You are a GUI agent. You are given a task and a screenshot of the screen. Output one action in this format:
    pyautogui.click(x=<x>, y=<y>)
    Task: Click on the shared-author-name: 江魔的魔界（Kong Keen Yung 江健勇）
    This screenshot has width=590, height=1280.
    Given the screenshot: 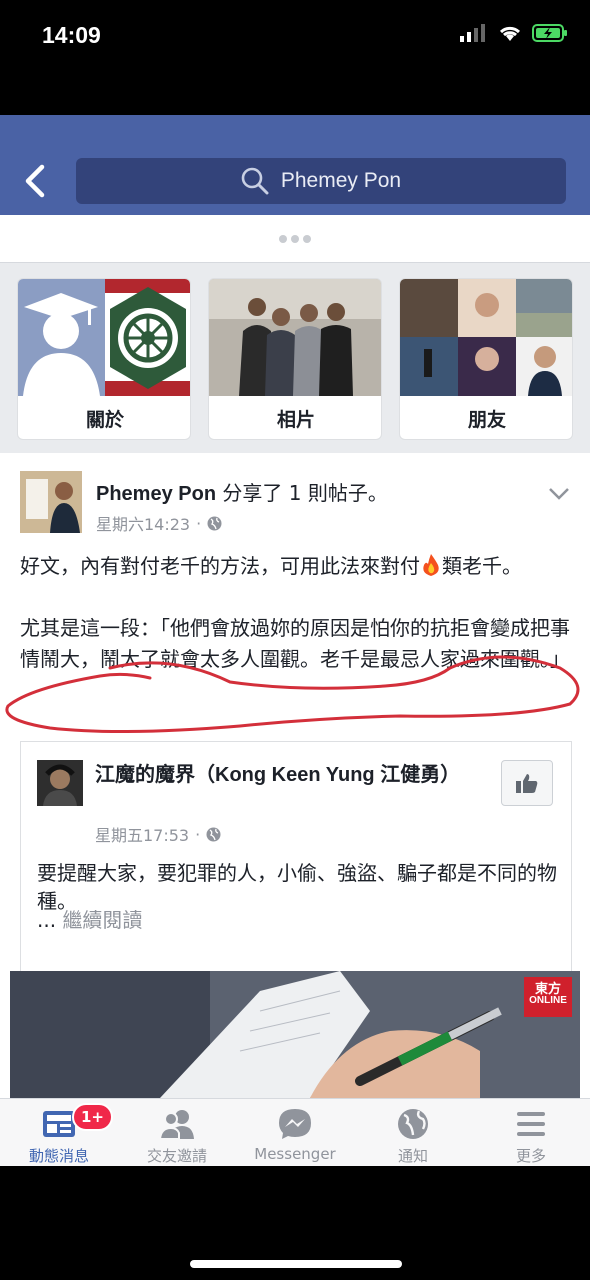 What is the action you would take?
    pyautogui.click(x=285, y=775)
    